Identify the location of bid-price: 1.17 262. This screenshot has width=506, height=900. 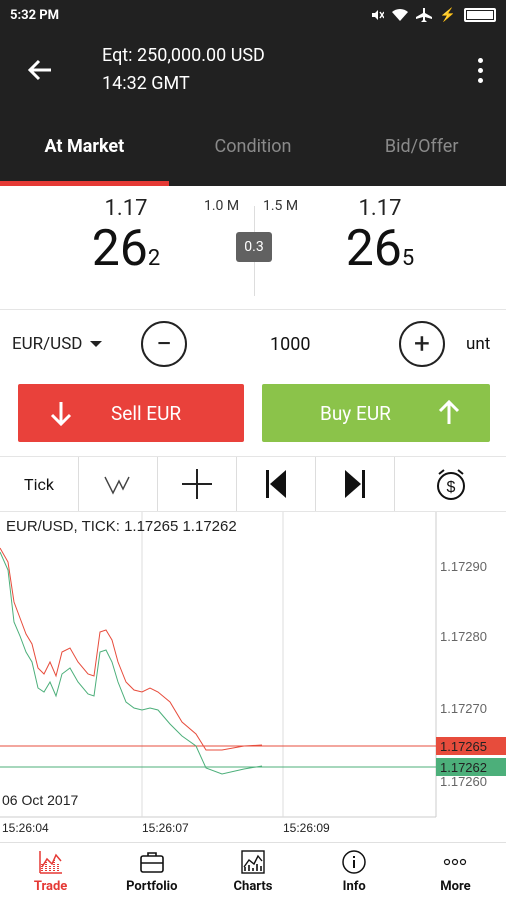
(126, 241).